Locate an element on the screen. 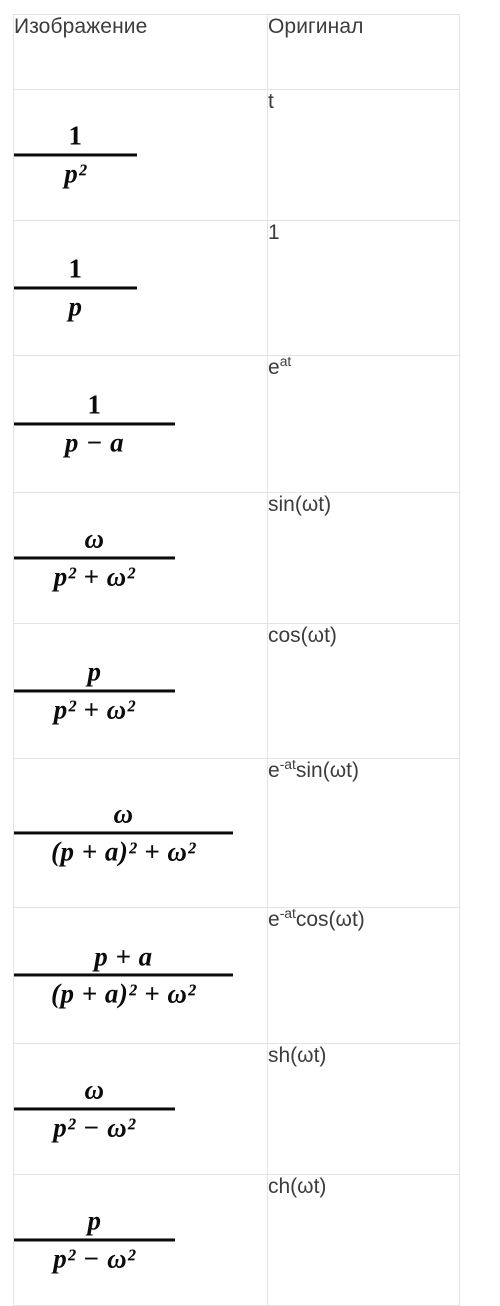 The height and width of the screenshot is (1306, 500). fraction-denominator: p² is located at coordinates (75, 173).